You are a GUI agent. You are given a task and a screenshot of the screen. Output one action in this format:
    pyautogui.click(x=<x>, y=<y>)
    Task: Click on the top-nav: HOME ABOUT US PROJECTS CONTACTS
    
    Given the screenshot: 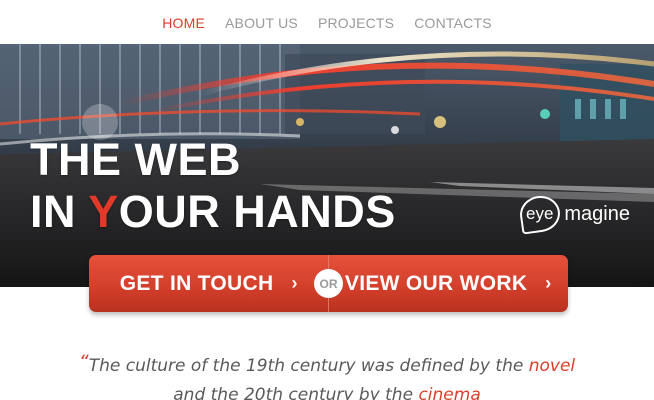 What is the action you would take?
    pyautogui.click(x=327, y=22)
    